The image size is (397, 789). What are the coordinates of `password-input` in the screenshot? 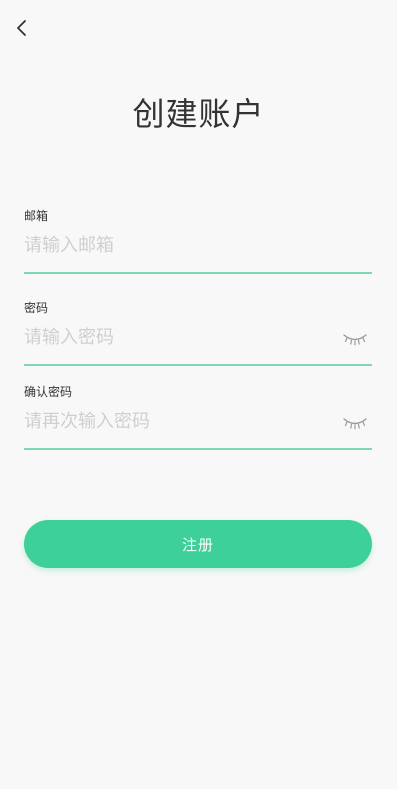 It's located at (179, 337).